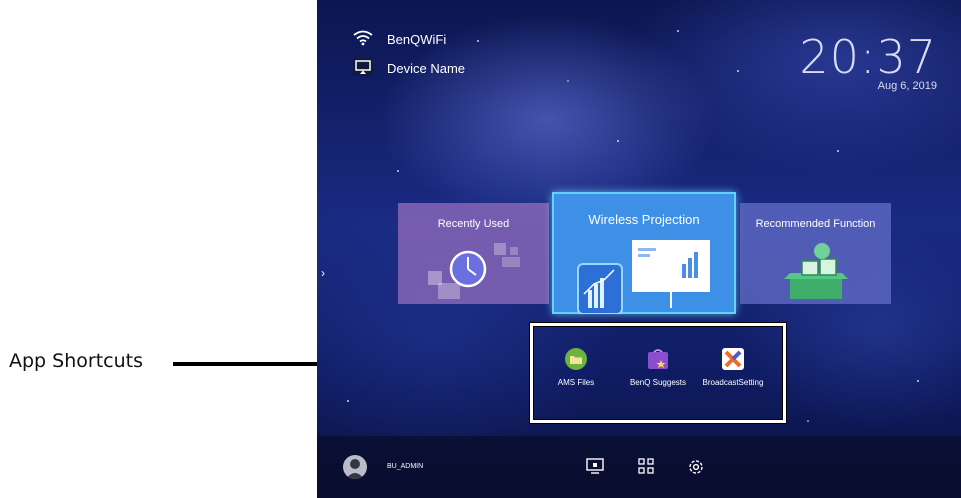 Image resolution: width=961 pixels, height=498 pixels. I want to click on clock-date: Aug 6, 2019, so click(907, 86).